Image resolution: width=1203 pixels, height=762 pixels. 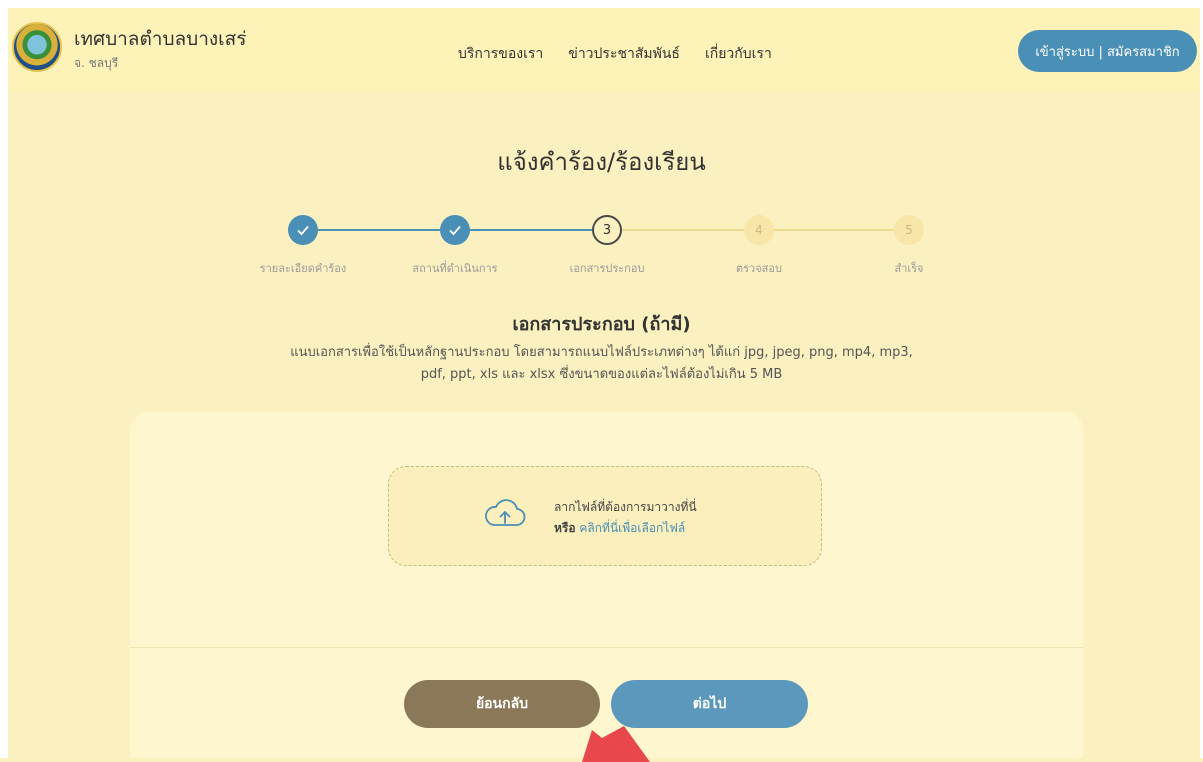 What do you see at coordinates (909, 230) in the screenshot?
I see `step-5-circle: 5` at bounding box center [909, 230].